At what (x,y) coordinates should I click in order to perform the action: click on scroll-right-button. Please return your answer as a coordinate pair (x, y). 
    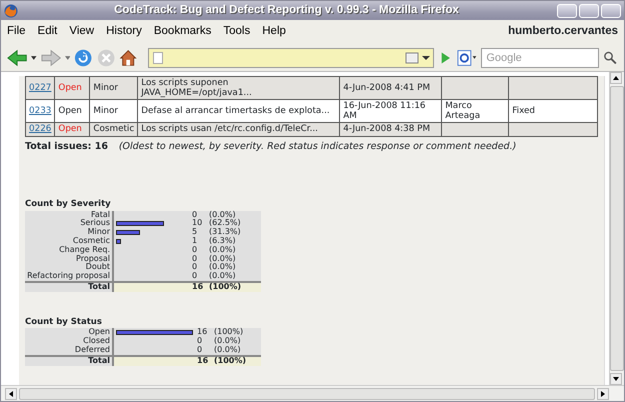
    Looking at the image, I should click on (603, 394).